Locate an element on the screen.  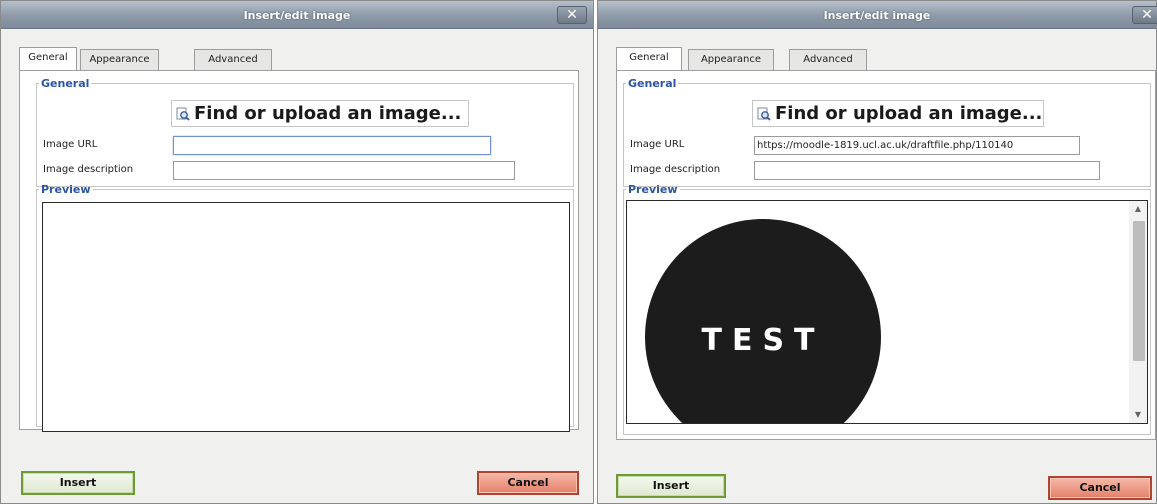
preview-image-circle: TEST is located at coordinates (763, 321).